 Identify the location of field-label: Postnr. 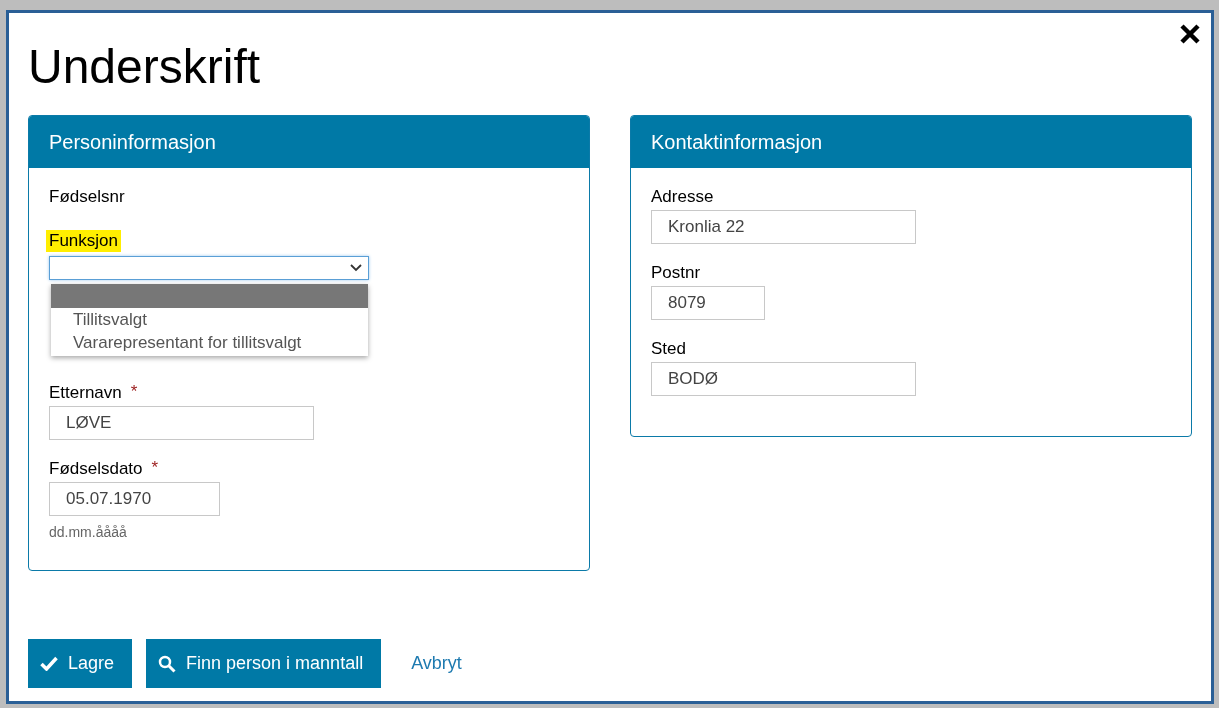
(676, 273).